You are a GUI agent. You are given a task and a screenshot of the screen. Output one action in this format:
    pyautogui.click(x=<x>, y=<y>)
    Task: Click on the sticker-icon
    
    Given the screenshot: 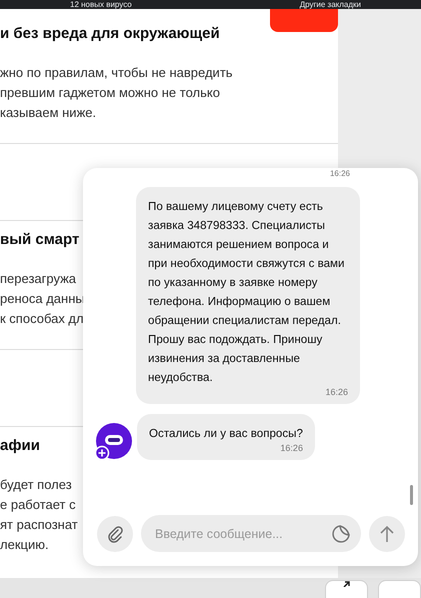 What is the action you would take?
    pyautogui.click(x=341, y=534)
    